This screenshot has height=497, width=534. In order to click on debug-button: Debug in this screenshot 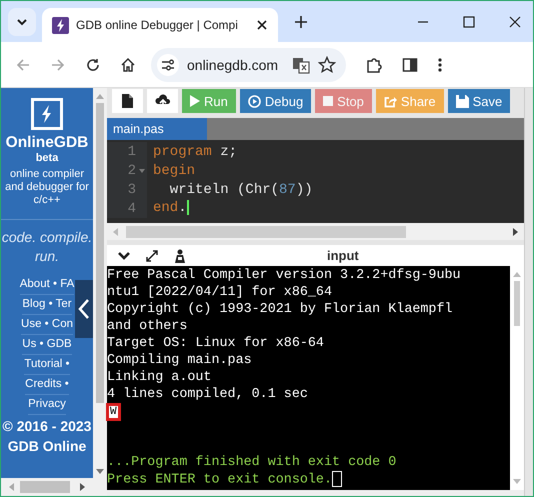, I will do `click(276, 101)`.